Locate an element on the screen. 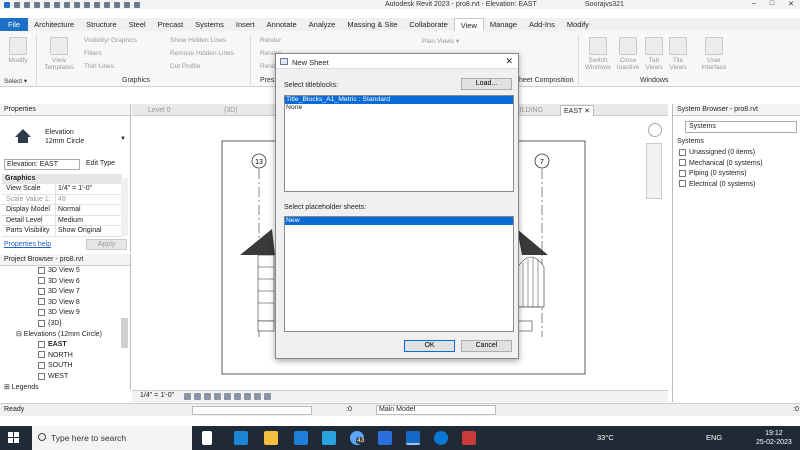 Image resolution: width=800 pixels, height=450 pixels. plan-views-button: Plan Views ▾ is located at coordinates (440, 41).